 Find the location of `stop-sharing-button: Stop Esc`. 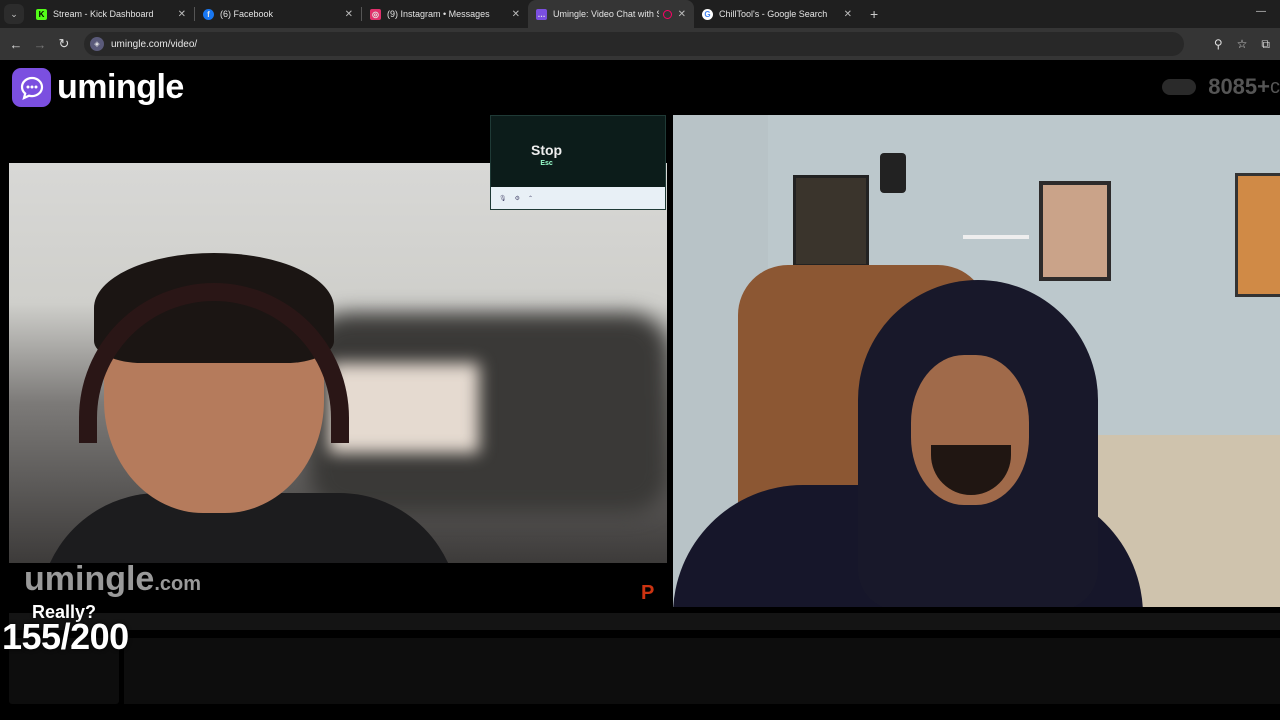

stop-sharing-button: Stop Esc is located at coordinates (547, 156).